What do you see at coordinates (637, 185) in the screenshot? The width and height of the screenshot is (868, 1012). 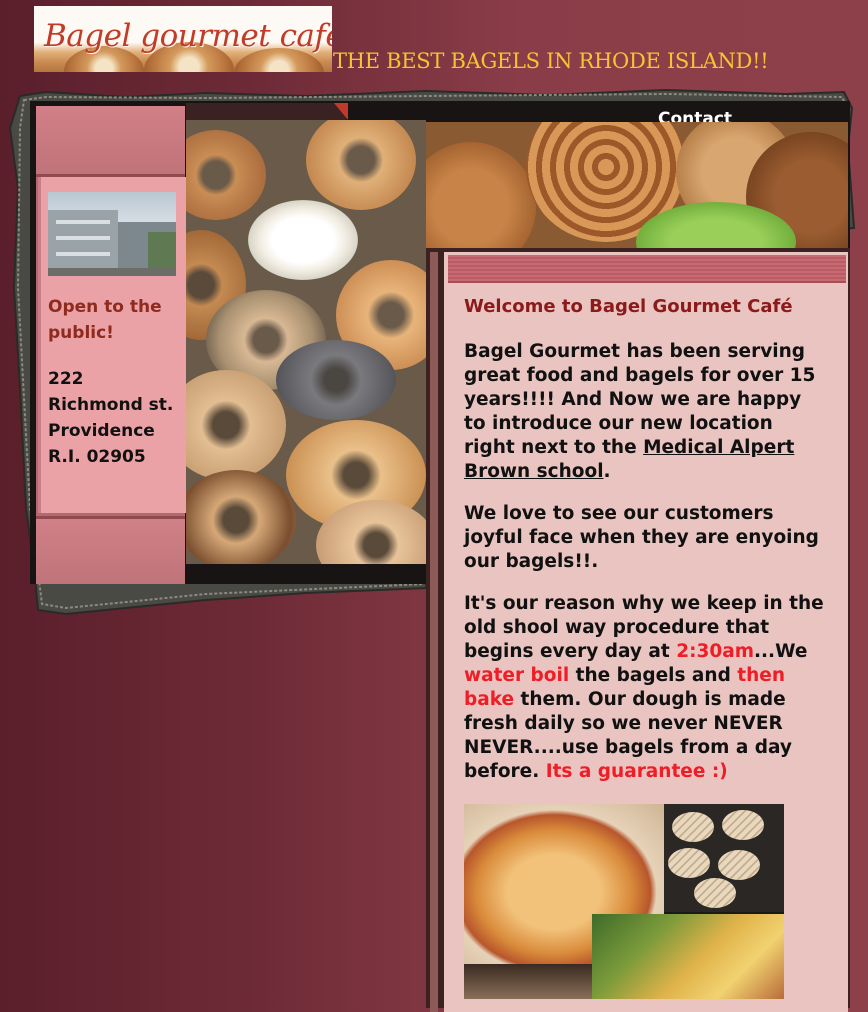 I see `pastries-photo` at bounding box center [637, 185].